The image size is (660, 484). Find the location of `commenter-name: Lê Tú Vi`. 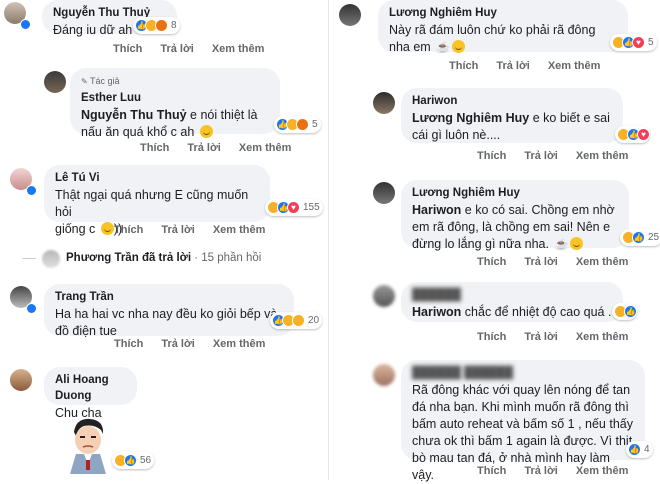

commenter-name: Lê Tú Vi is located at coordinates (157, 178).